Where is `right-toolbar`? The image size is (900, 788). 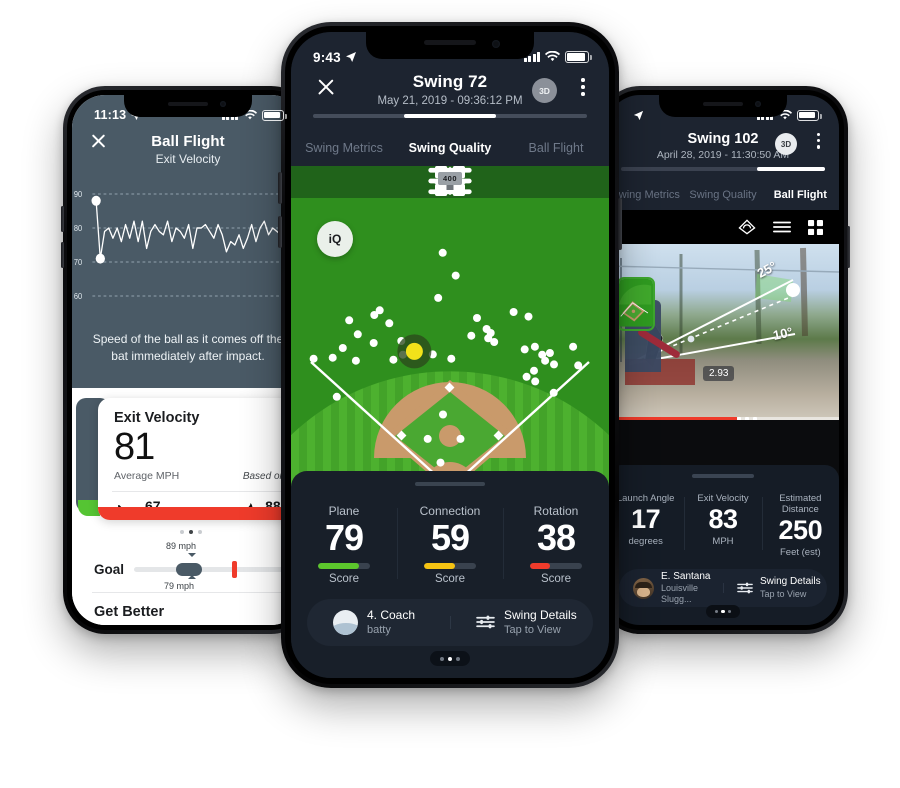 right-toolbar is located at coordinates (723, 227).